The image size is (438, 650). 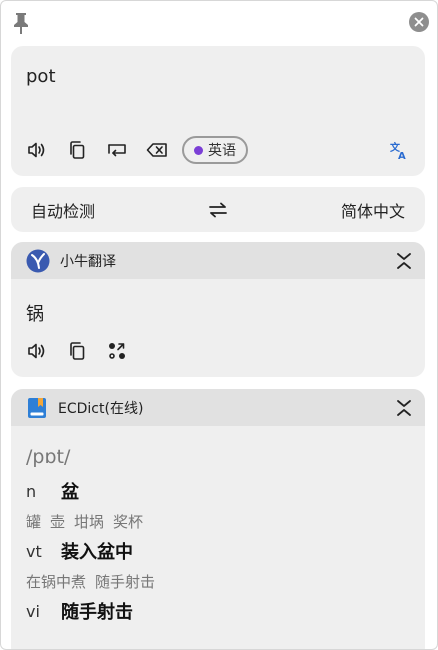 I want to click on related-words-row: 在锅中煮 随手射击, so click(x=216, y=581).